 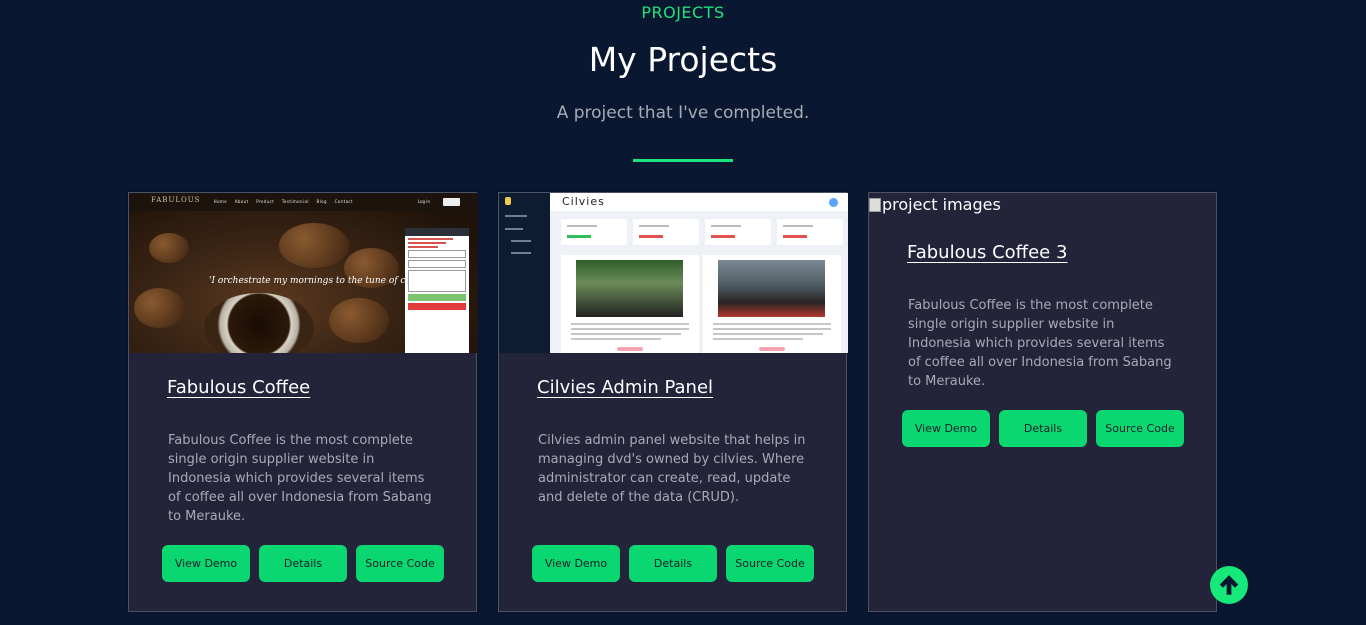 I want to click on thumb-brand: Cilvies, so click(x=583, y=201).